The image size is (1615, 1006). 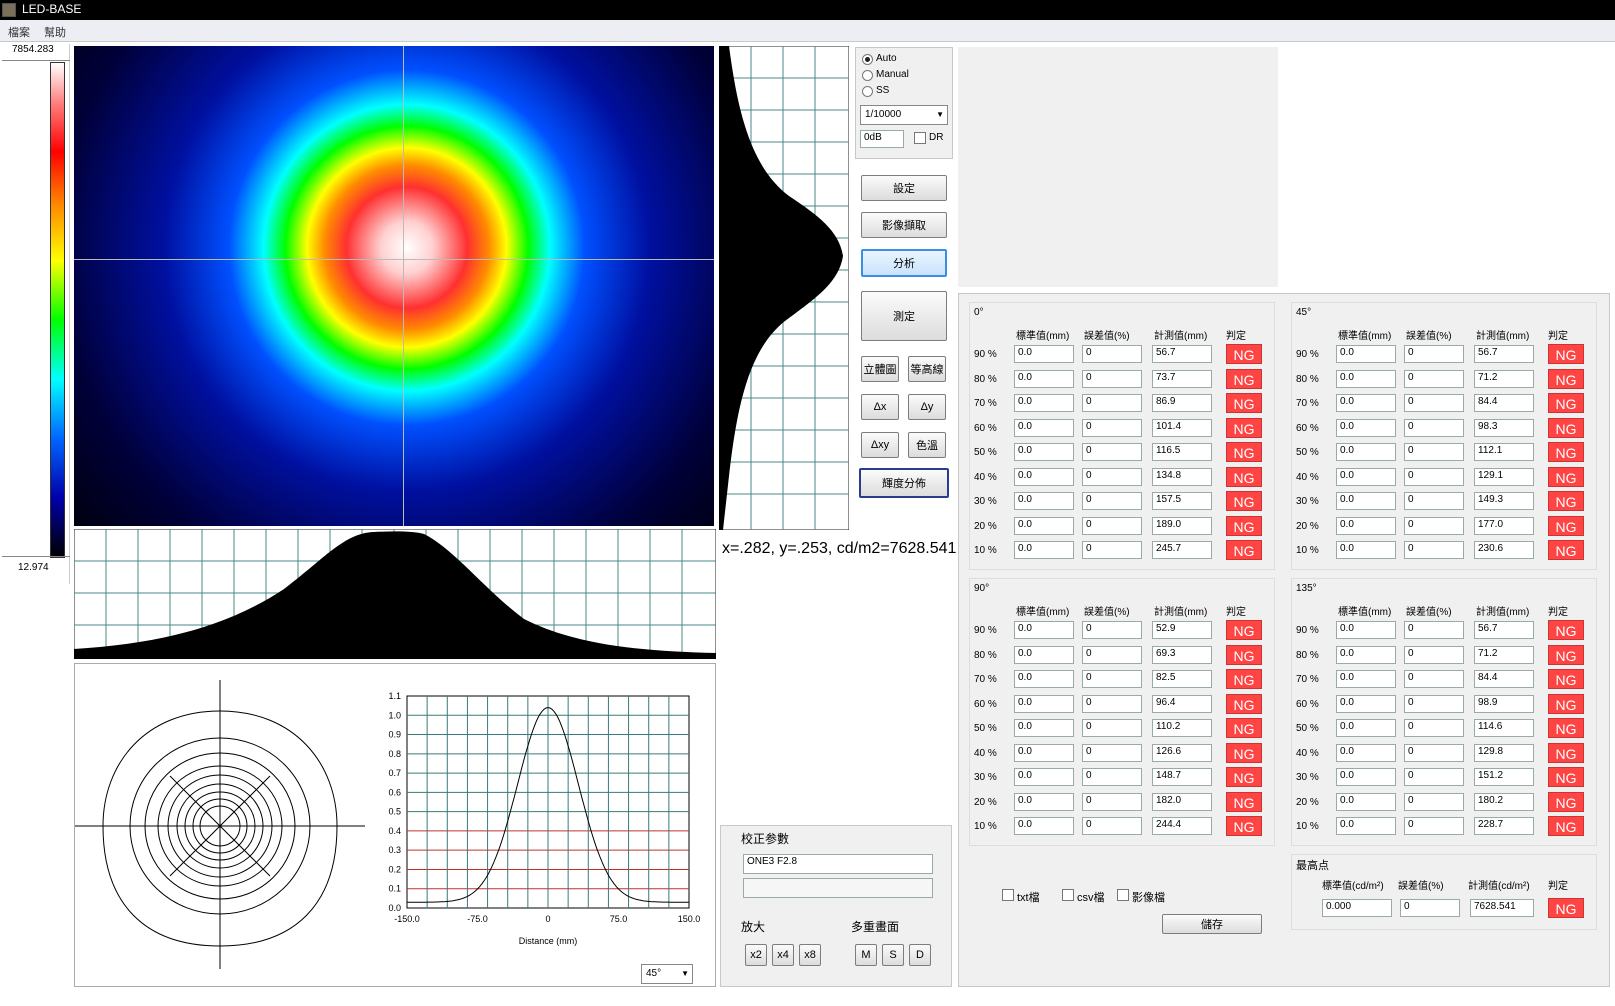 What do you see at coordinates (1504, 728) in the screenshot?
I see `meas-field: 114.6` at bounding box center [1504, 728].